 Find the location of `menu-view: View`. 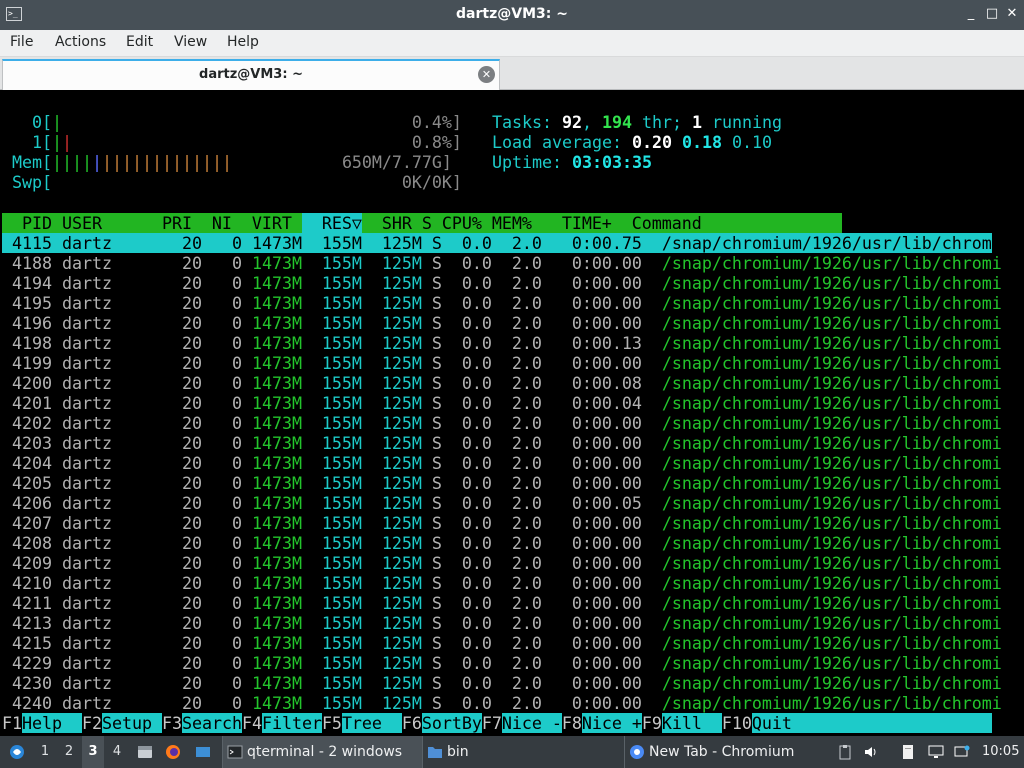

menu-view: View is located at coordinates (190, 42).